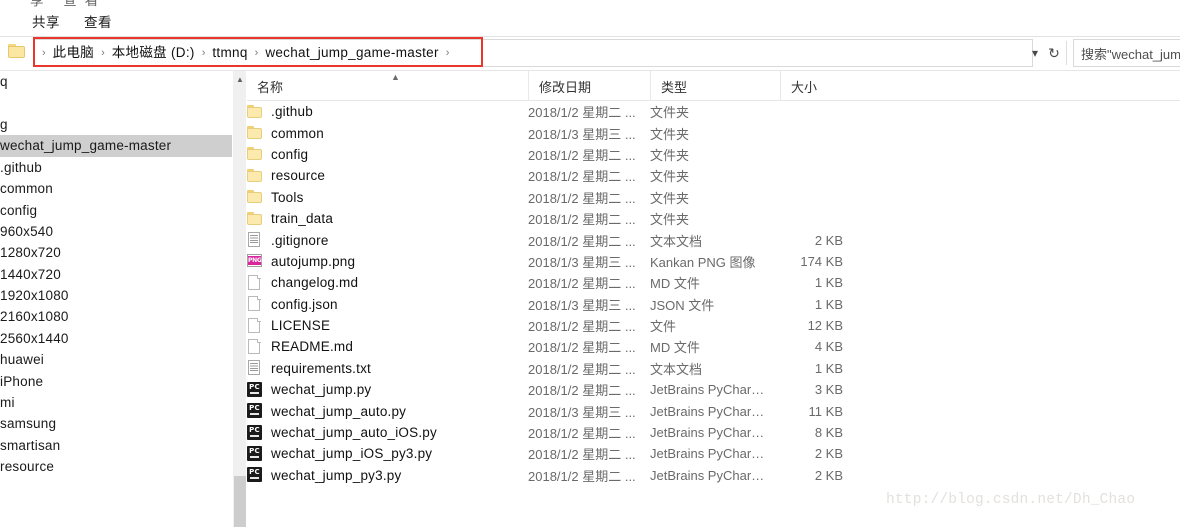 Image resolution: width=1180 pixels, height=527 pixels. Describe the element at coordinates (116, 124) in the screenshot. I see `nav-item: g` at that location.